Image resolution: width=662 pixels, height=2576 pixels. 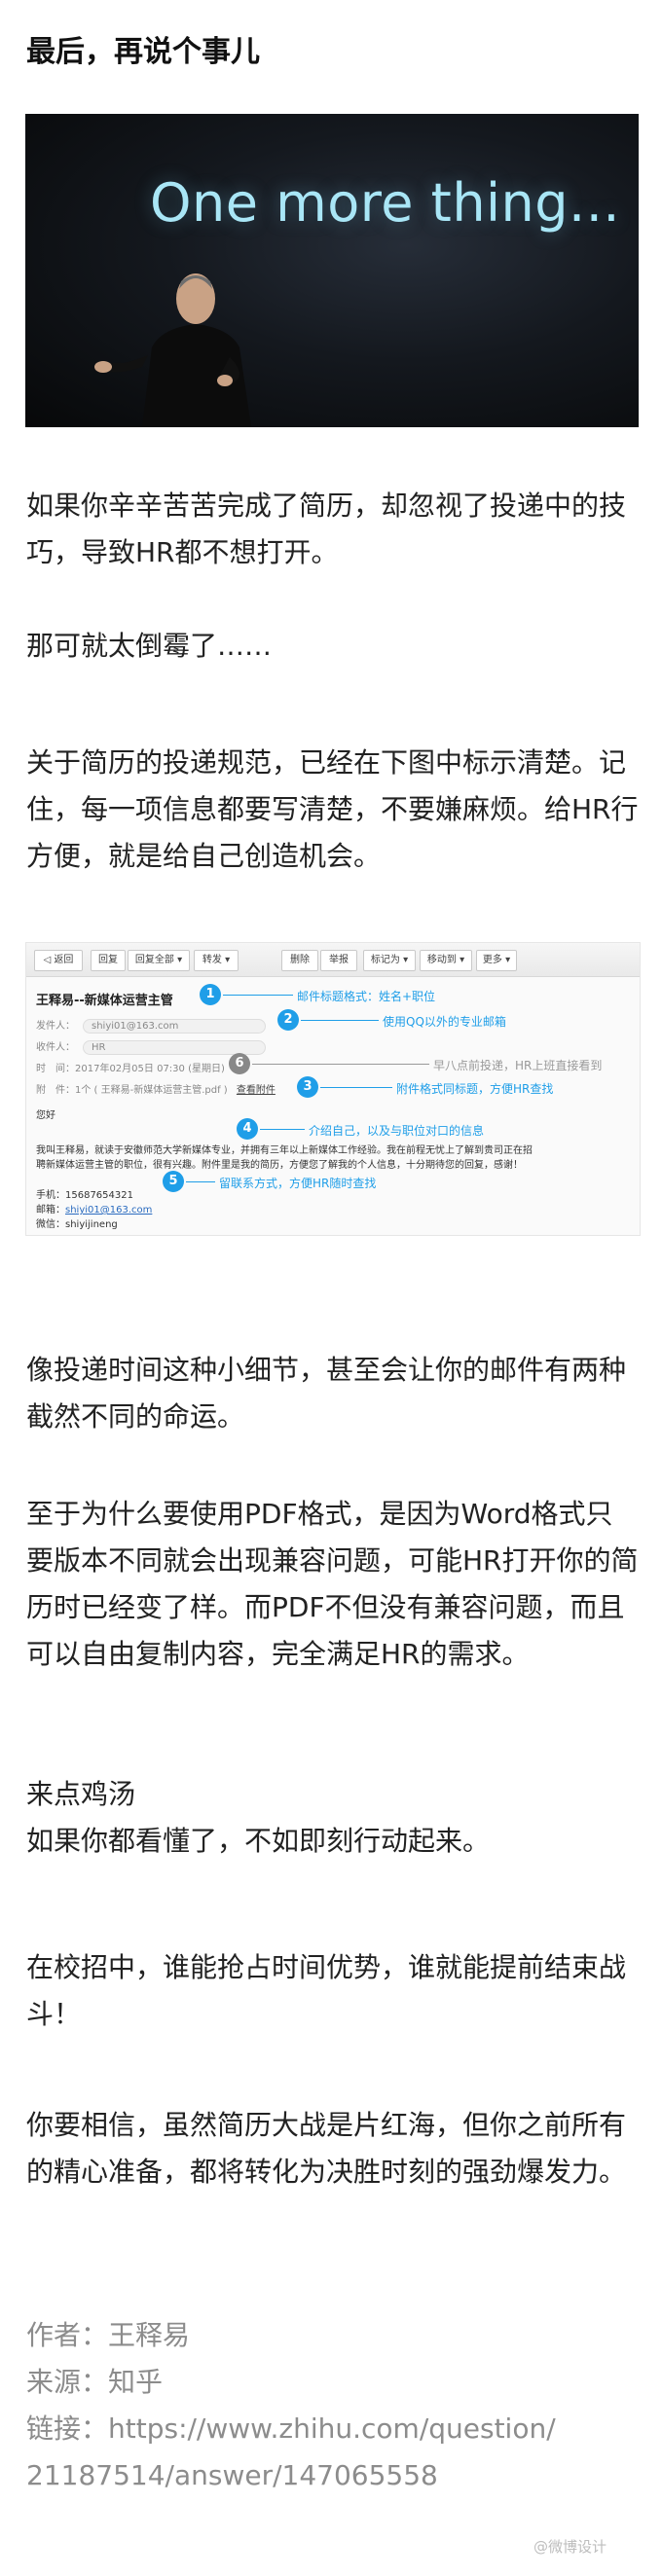 I want to click on forward-button: 转发 ▾, so click(x=216, y=960).